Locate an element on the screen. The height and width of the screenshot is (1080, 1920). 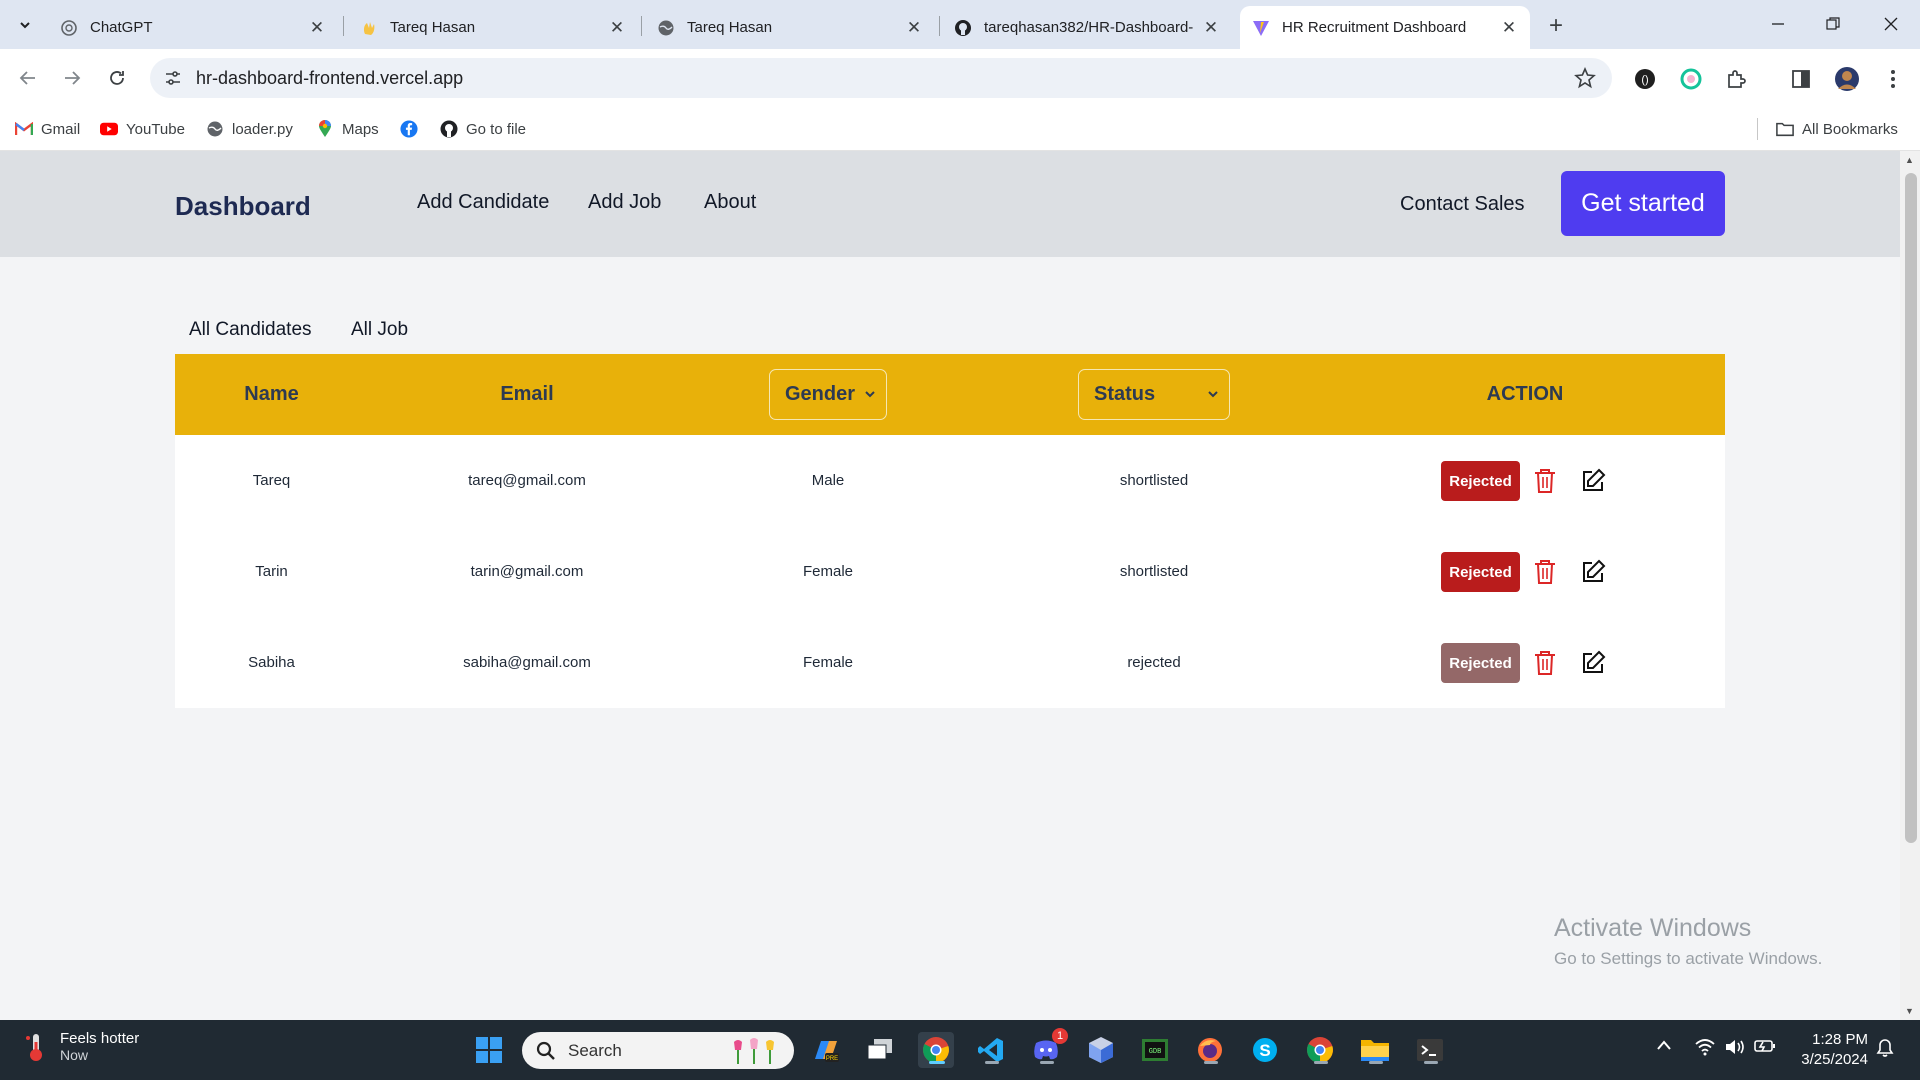
tab-all-job: All Job is located at coordinates (379, 330).